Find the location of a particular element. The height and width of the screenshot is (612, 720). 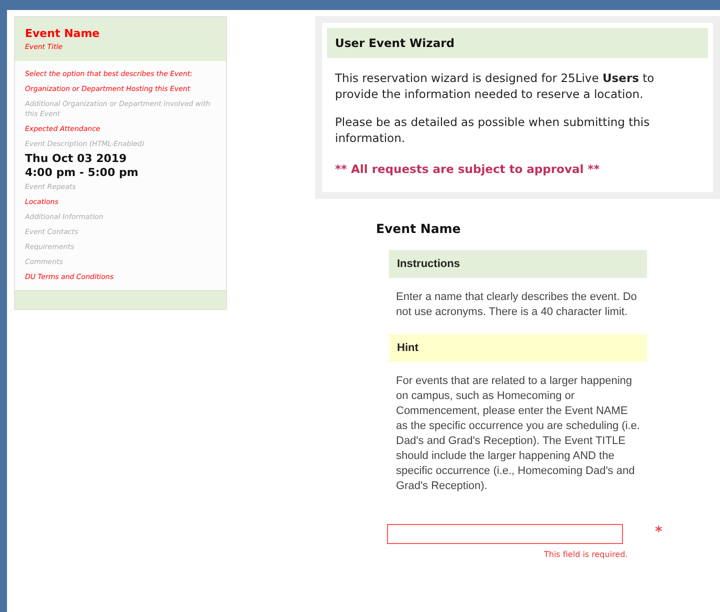

event-date-time: 4:00 pm - 5:00 pm is located at coordinates (82, 172).